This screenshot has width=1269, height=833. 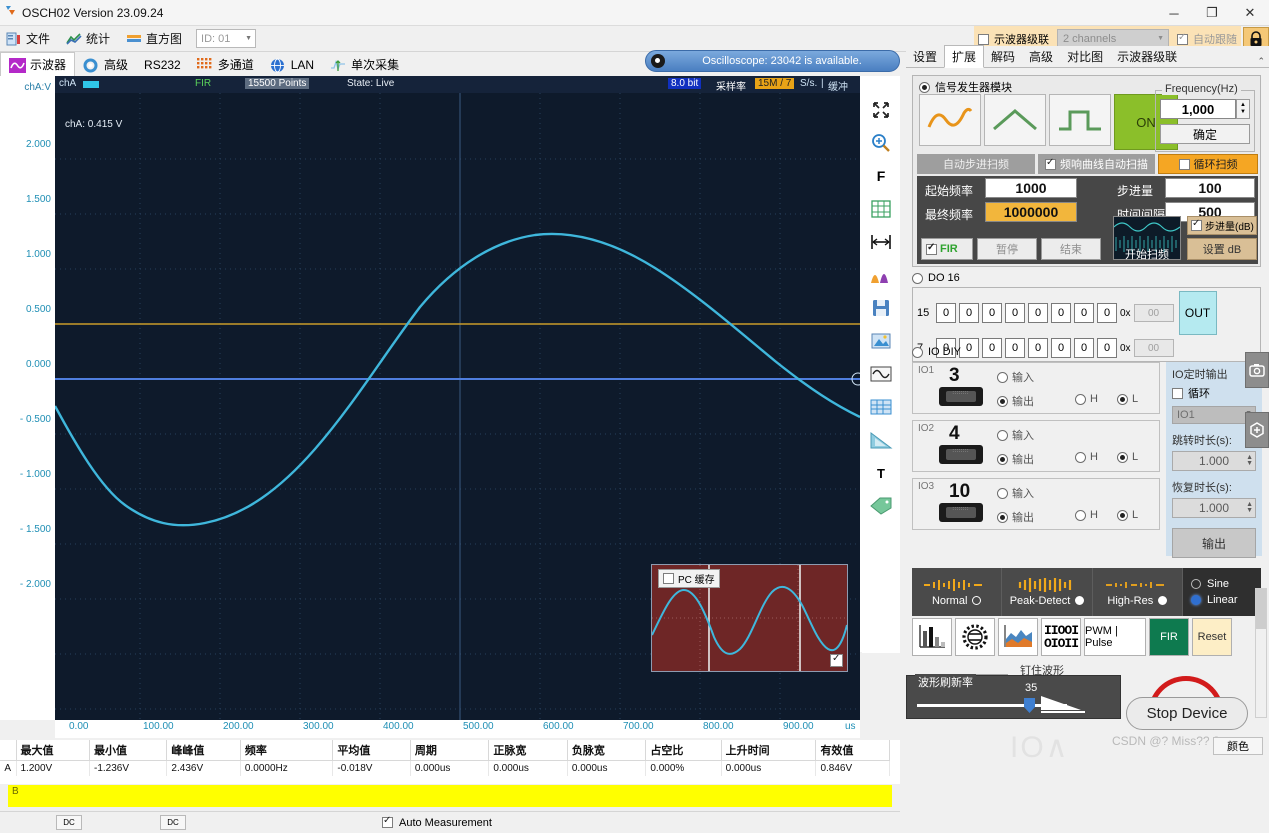 I want to click on io1-h-radio, so click(x=1080, y=399).